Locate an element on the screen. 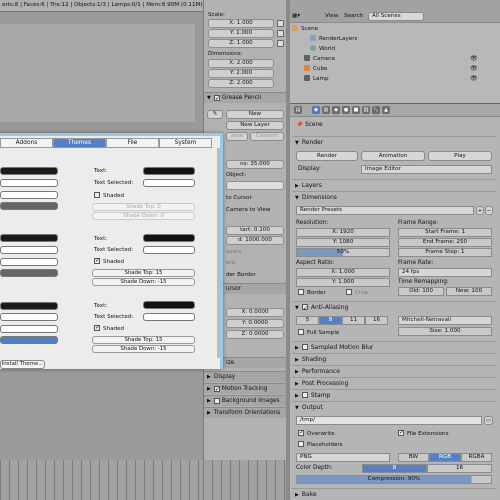 This screenshot has width=500, height=500. outliner-row-cube: Cube is located at coordinates (315, 69).